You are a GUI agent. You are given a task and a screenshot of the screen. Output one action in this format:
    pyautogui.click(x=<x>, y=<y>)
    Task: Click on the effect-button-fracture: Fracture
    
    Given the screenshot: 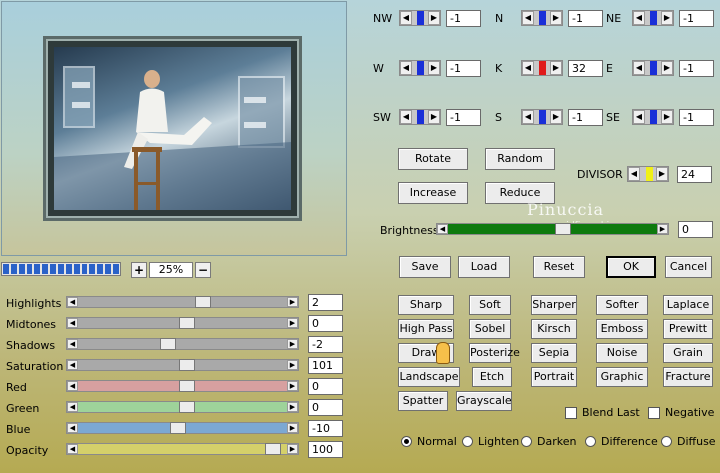 What is the action you would take?
    pyautogui.click(x=688, y=377)
    